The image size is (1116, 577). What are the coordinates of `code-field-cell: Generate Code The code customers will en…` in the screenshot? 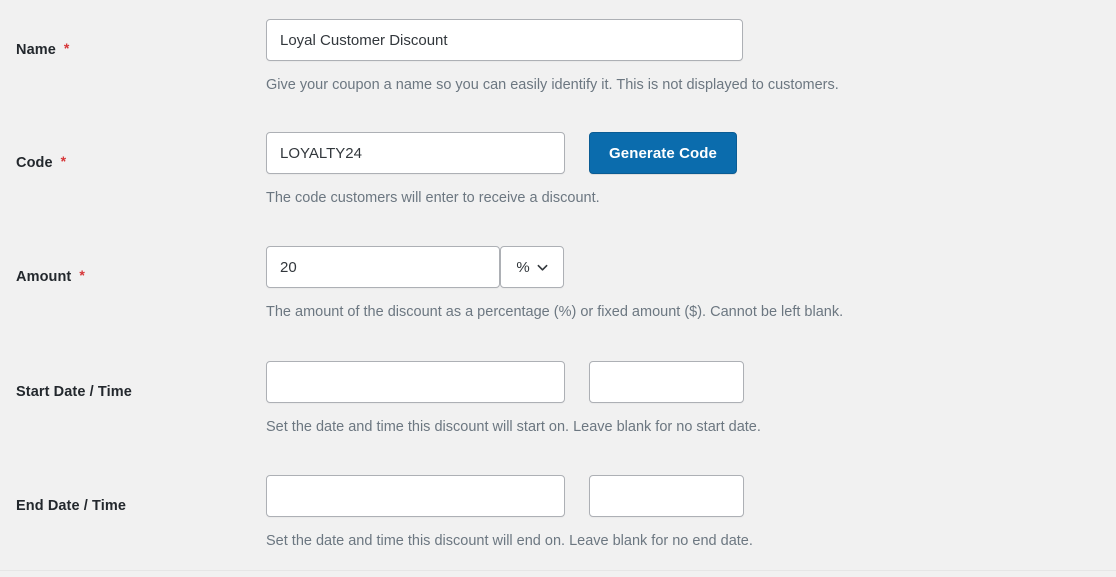 It's located at (501, 170).